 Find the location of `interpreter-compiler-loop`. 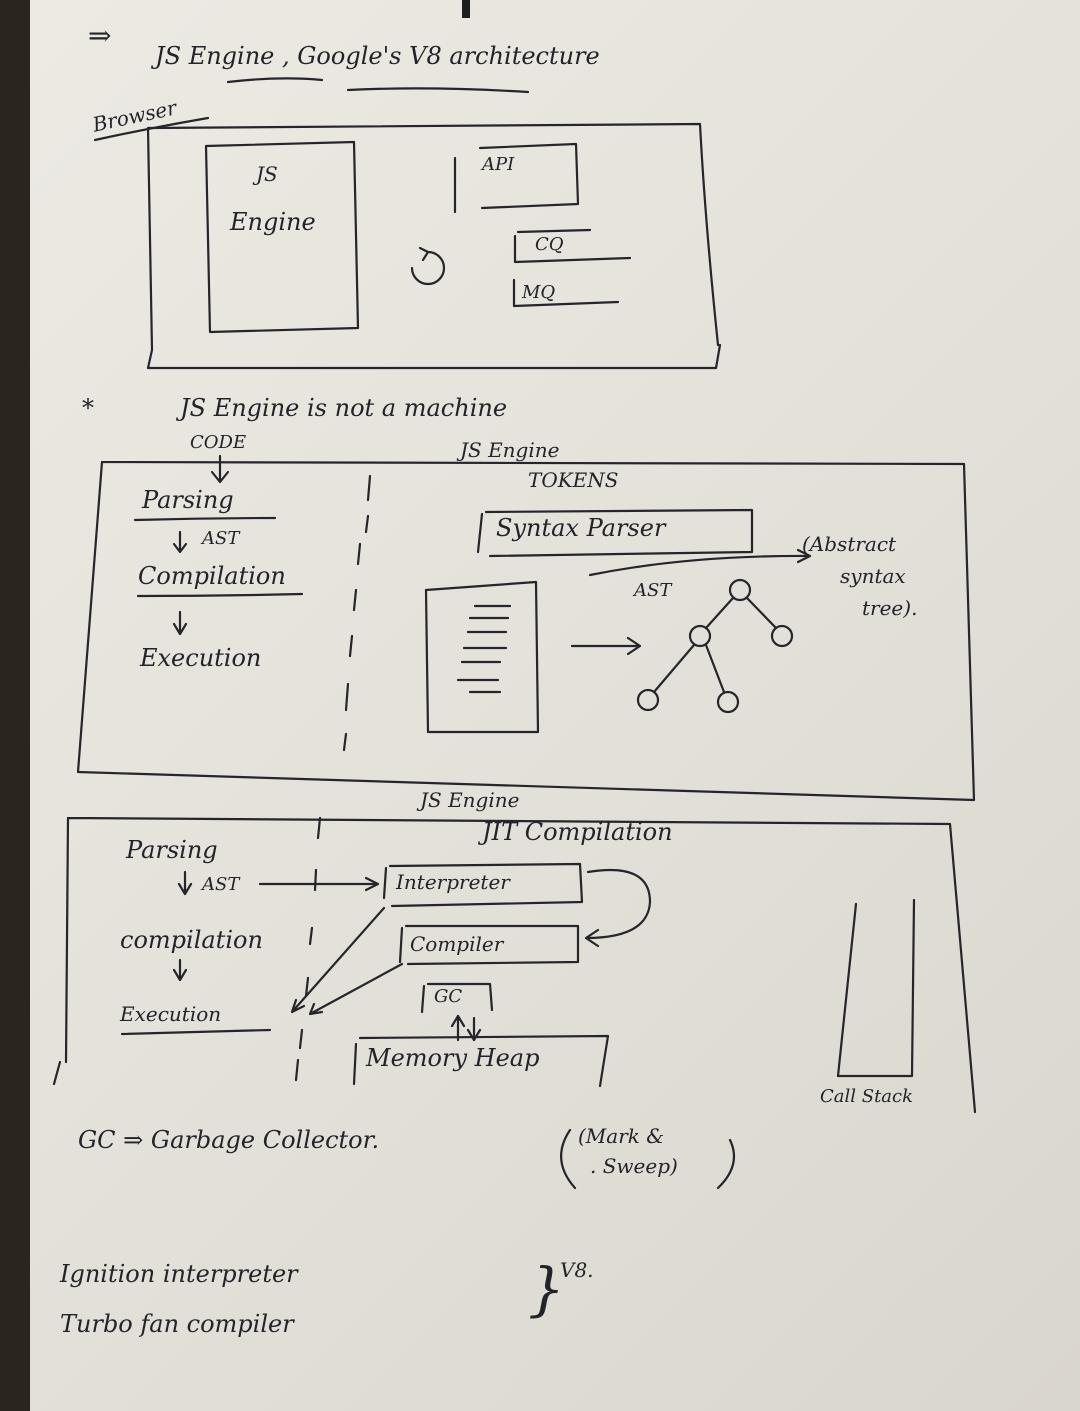

interpreter-compiler-loop is located at coordinates (618, 908).